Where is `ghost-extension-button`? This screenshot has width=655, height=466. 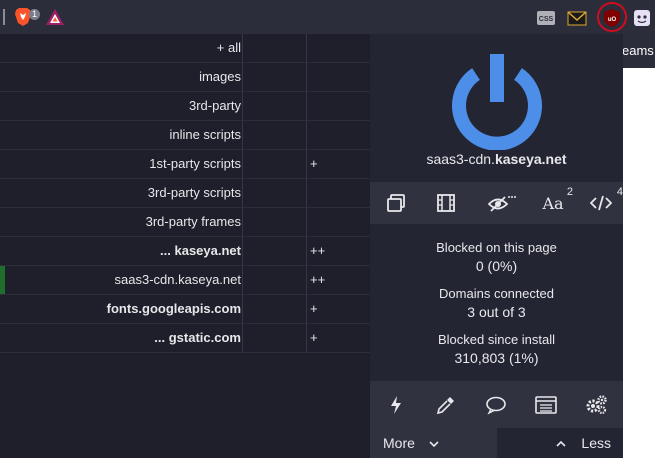
ghost-extension-button is located at coordinates (642, 18).